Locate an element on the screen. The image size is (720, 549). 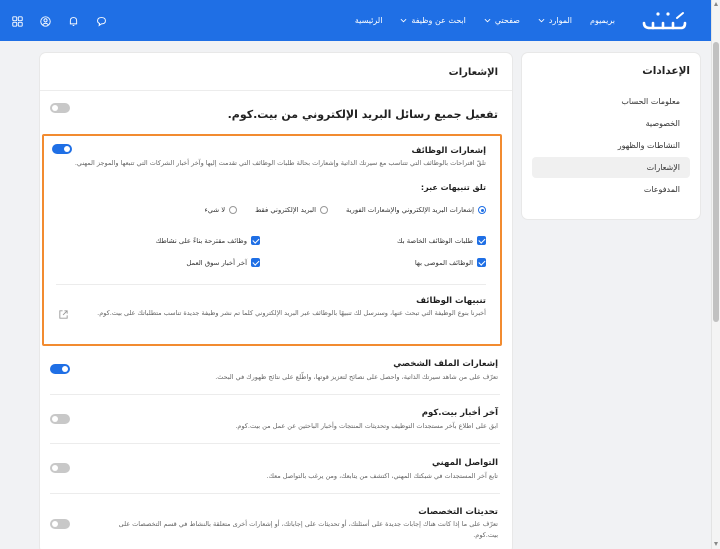
check-market-news: آخر أخبار سوق العمل is located at coordinates (223, 262).